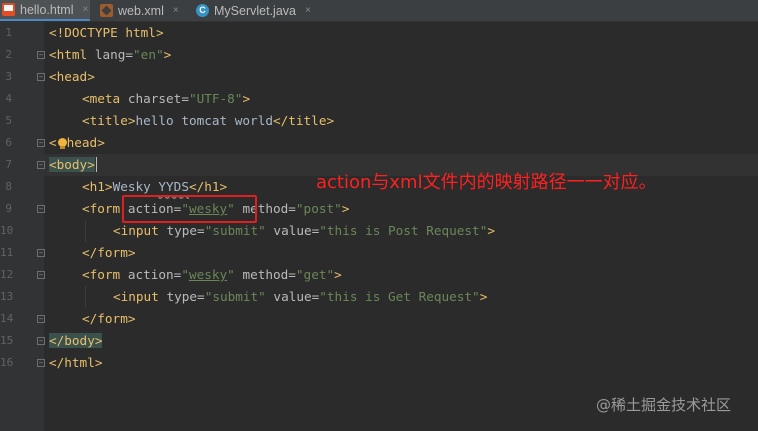 The image size is (758, 431). Describe the element at coordinates (255, 10) in the screenshot. I see `tab-label: MyServlet.java` at that location.